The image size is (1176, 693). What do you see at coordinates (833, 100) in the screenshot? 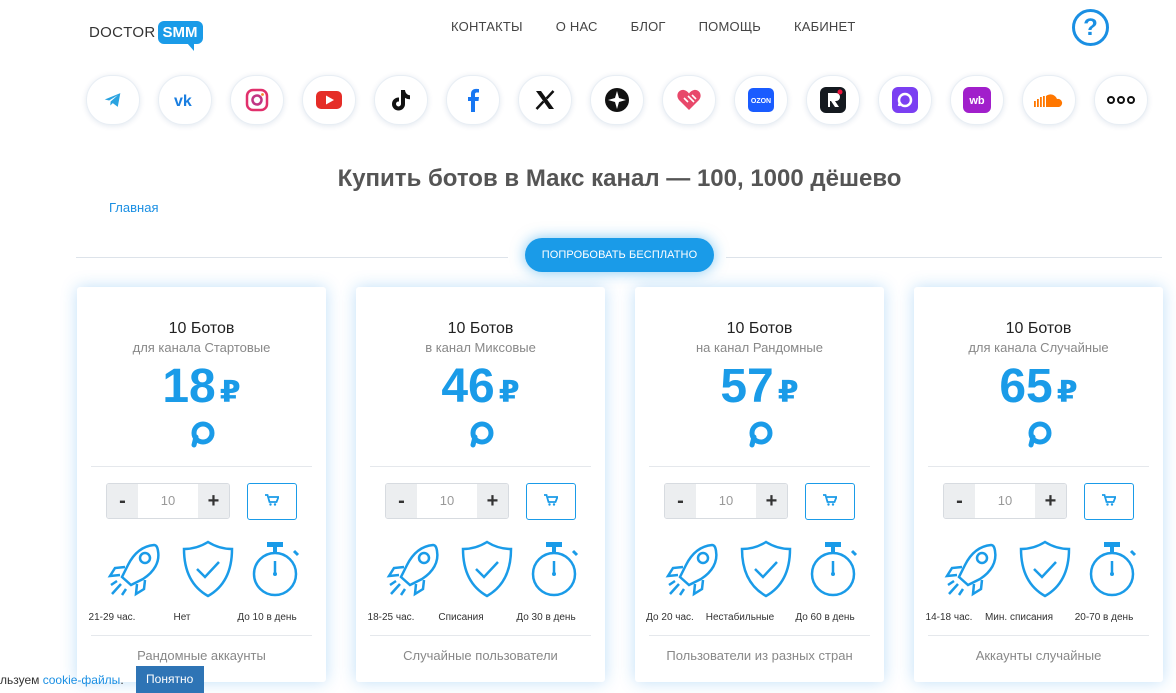
I see `rutube-icon` at bounding box center [833, 100].